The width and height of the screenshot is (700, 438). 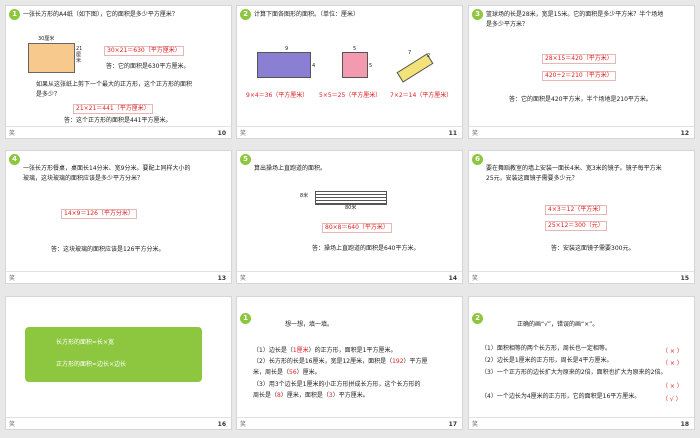 I want to click on calc-1: 30×21＝630（平方厘米）, so click(x=144, y=51).